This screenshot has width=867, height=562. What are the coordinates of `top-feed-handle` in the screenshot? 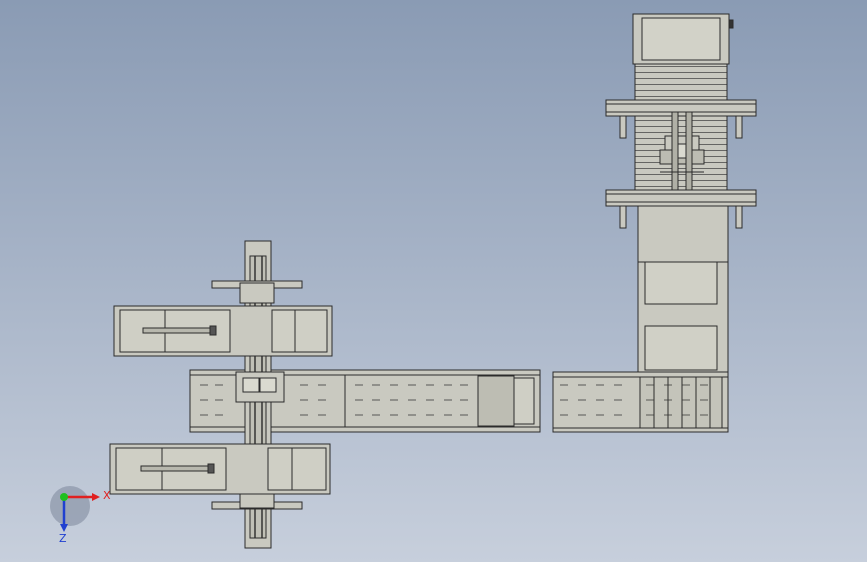 It's located at (731, 24).